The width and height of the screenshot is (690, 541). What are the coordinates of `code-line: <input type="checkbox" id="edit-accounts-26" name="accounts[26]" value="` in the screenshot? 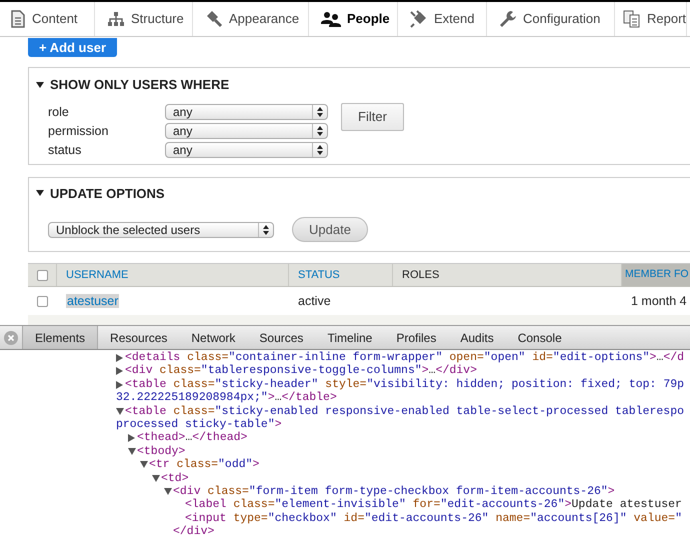 It's located at (433, 519).